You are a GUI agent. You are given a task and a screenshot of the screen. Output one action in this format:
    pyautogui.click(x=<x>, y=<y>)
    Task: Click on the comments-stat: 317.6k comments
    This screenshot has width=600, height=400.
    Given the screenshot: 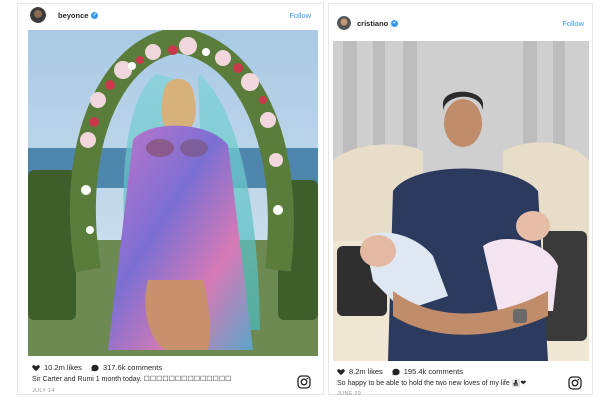 What is the action you would take?
    pyautogui.click(x=126, y=367)
    